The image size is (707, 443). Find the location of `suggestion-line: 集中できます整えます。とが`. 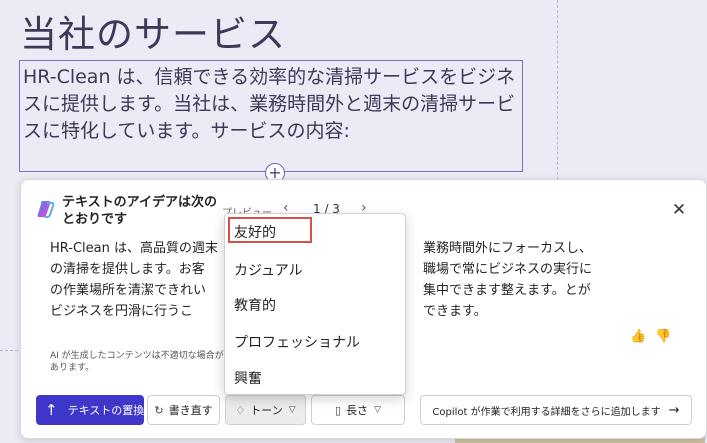

suggestion-line: 集中できます整えます。とが is located at coordinates (507, 290).